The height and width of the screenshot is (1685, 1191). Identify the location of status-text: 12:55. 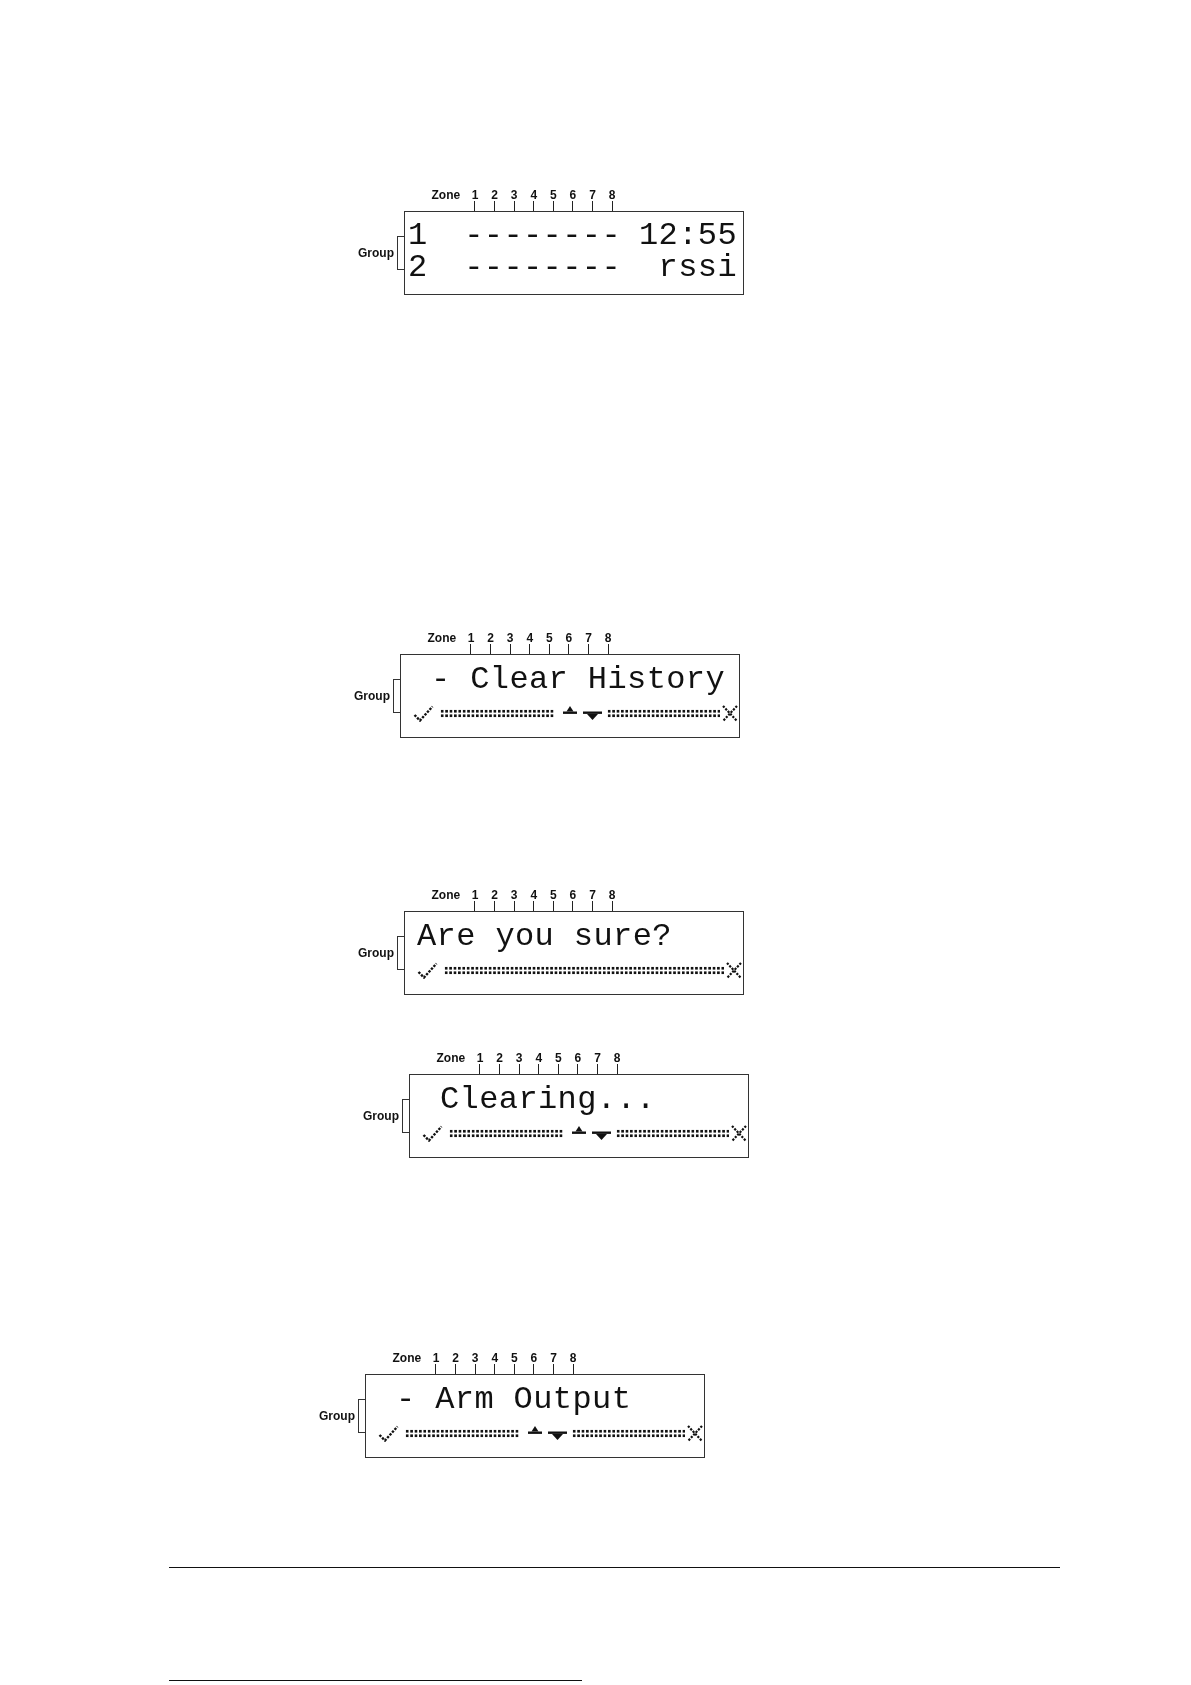
(688, 236).